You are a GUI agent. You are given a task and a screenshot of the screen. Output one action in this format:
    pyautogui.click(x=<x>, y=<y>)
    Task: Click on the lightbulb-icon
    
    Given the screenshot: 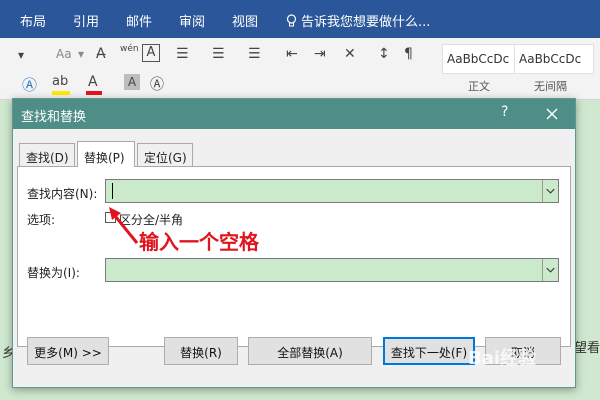 What is the action you would take?
    pyautogui.click(x=291, y=19)
    